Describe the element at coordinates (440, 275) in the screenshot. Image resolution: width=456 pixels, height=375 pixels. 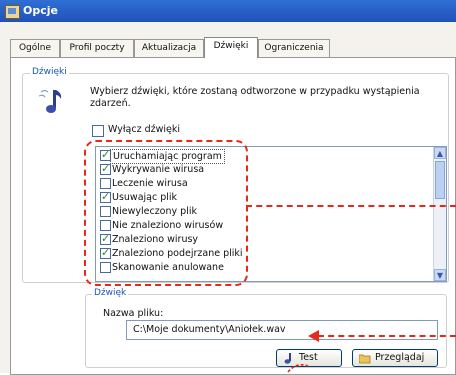
I see `scroll-down-icon: ▼` at that location.